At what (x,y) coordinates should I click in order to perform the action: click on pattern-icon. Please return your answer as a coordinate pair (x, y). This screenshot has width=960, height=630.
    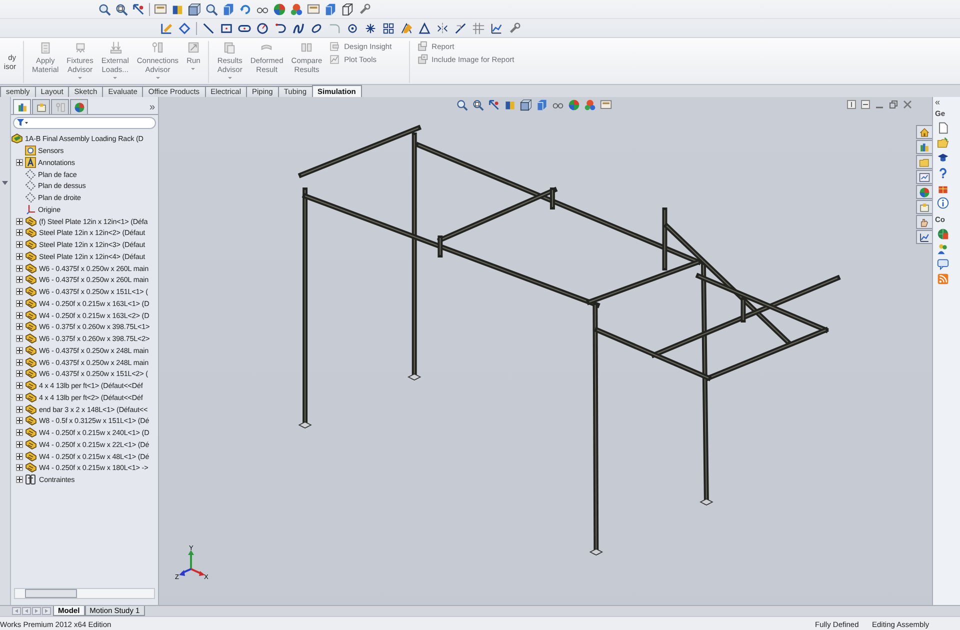
    Looking at the image, I should click on (388, 28).